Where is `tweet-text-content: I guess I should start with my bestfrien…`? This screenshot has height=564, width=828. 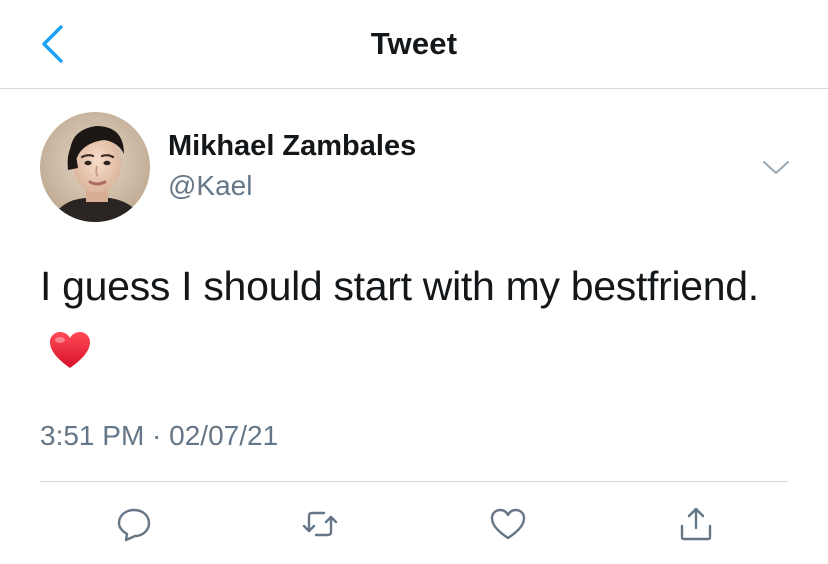
tweet-text-content: I guess I should start with my bestfrien… is located at coordinates (399, 286).